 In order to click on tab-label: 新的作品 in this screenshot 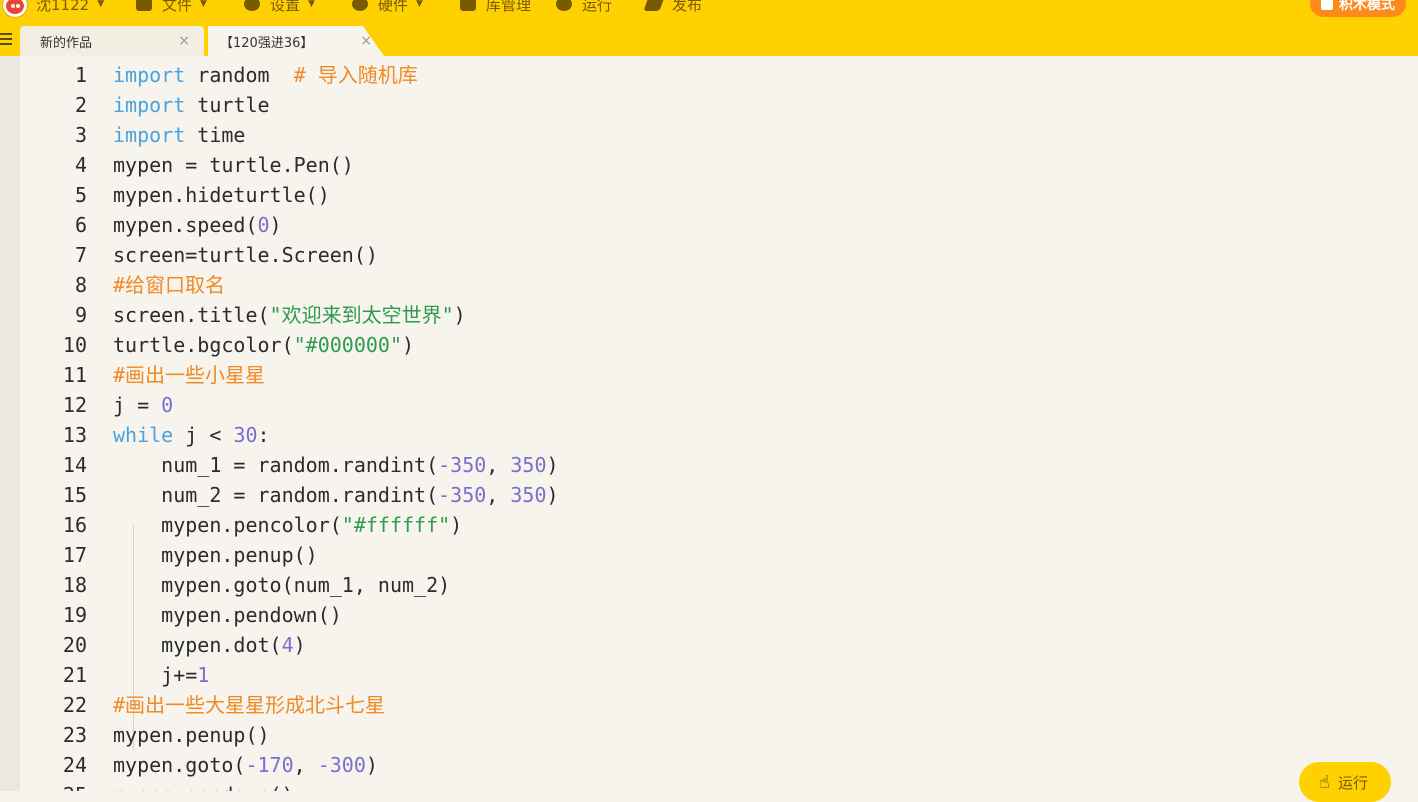, I will do `click(66, 43)`.